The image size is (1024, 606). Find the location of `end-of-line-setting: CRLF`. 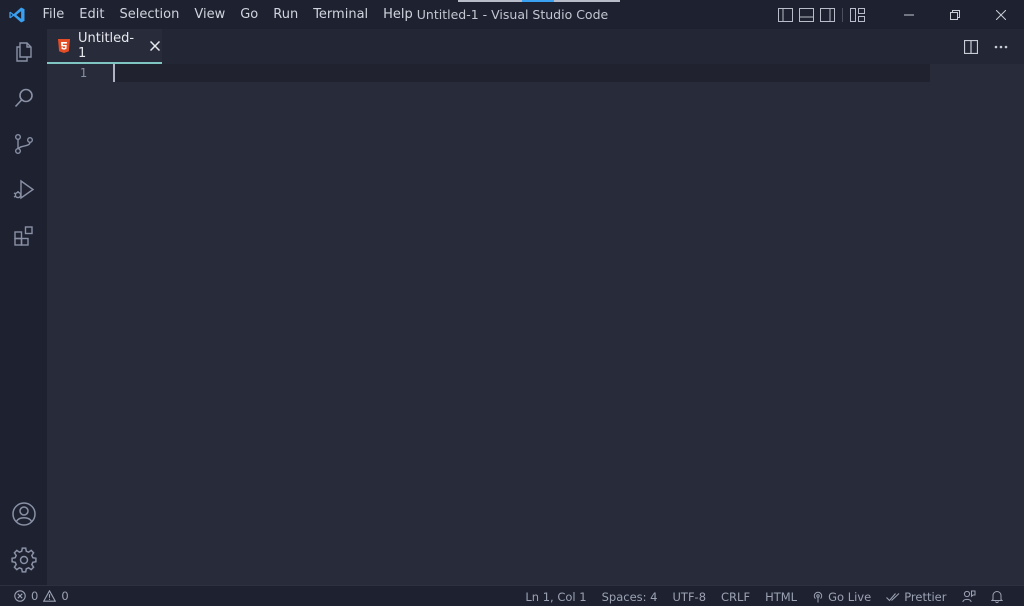

end-of-line-setting: CRLF is located at coordinates (736, 596).